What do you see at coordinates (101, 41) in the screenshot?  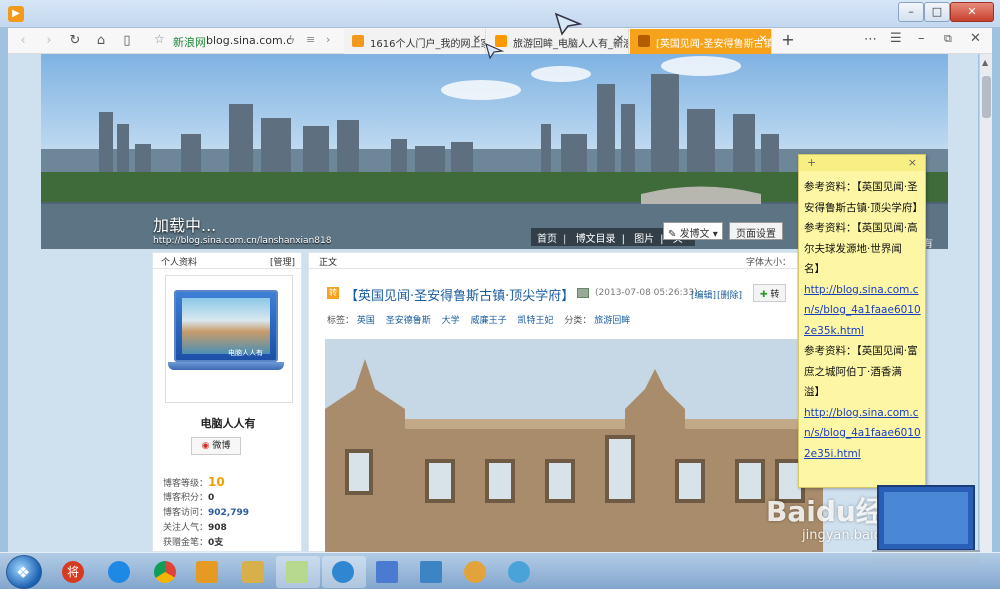 I see `home-icon: ⌂` at bounding box center [101, 41].